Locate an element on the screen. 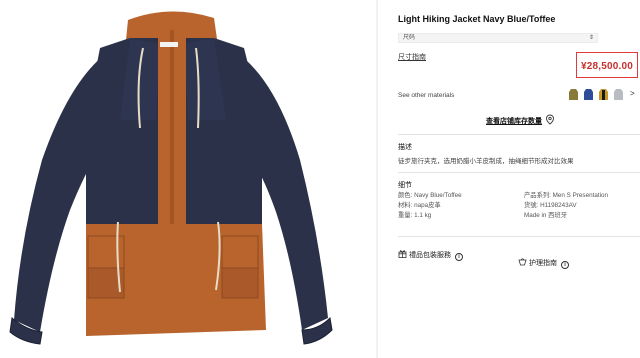 The height and width of the screenshot is (358, 640). size-select-value: 尺码 is located at coordinates (409, 38).